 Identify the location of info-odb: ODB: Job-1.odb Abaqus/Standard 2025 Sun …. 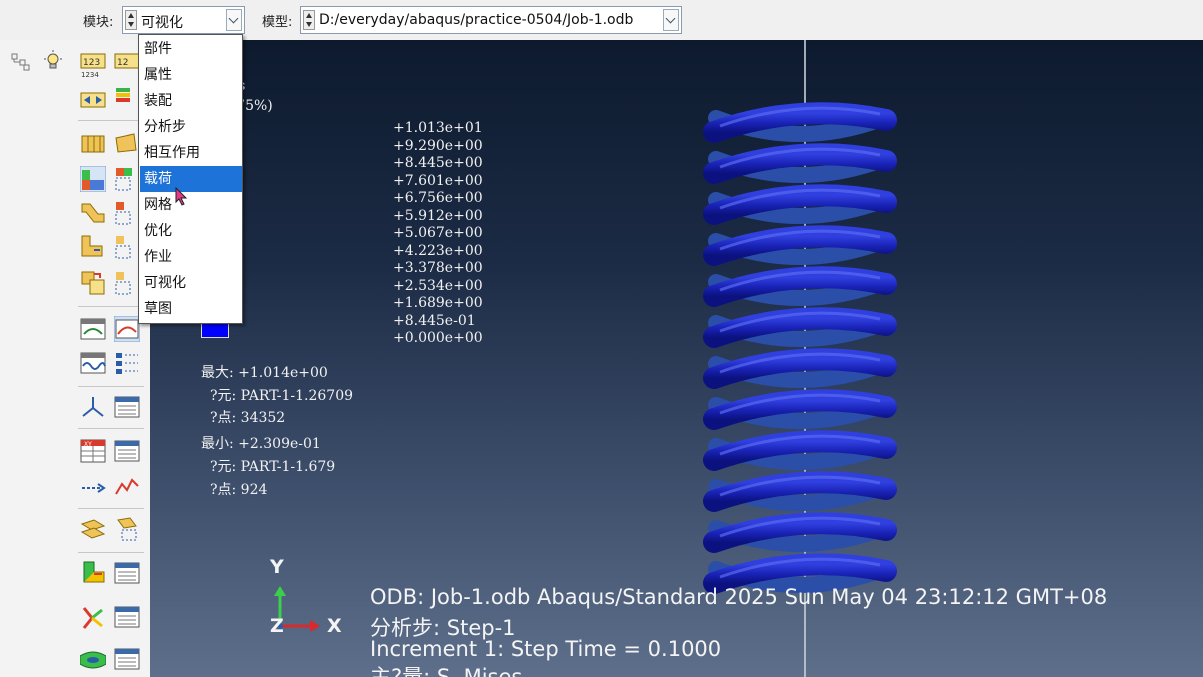
(739, 597).